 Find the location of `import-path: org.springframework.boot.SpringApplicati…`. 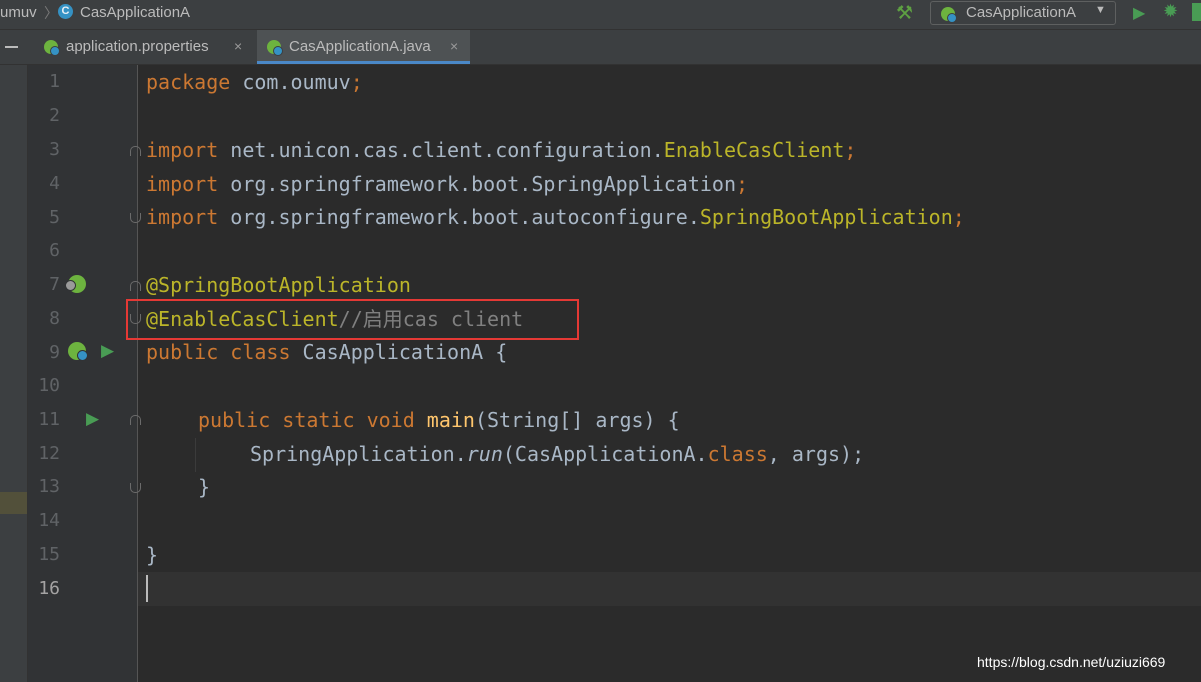

import-path: org.springframework.boot.SpringApplicati… is located at coordinates (477, 184).